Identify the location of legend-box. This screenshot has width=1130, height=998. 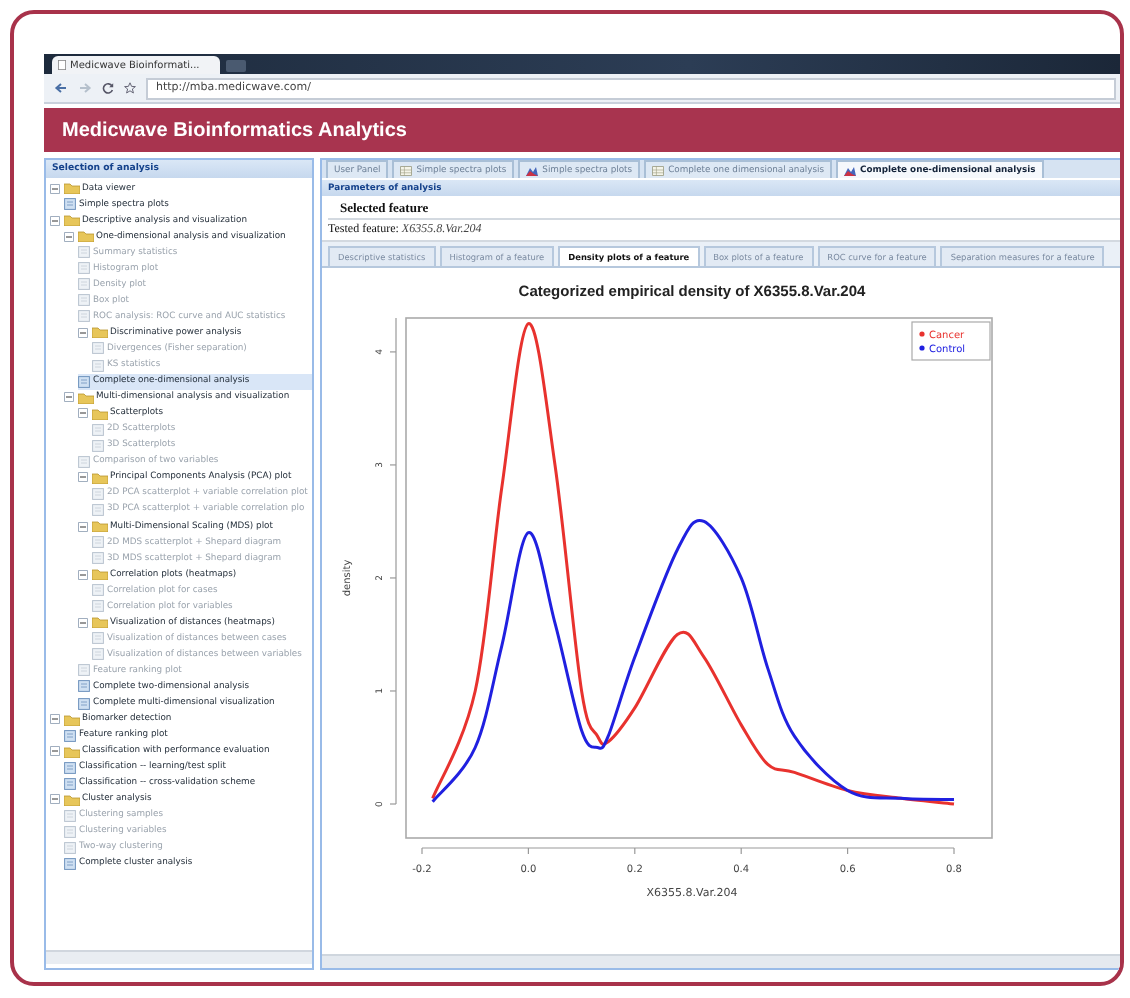
(951, 341).